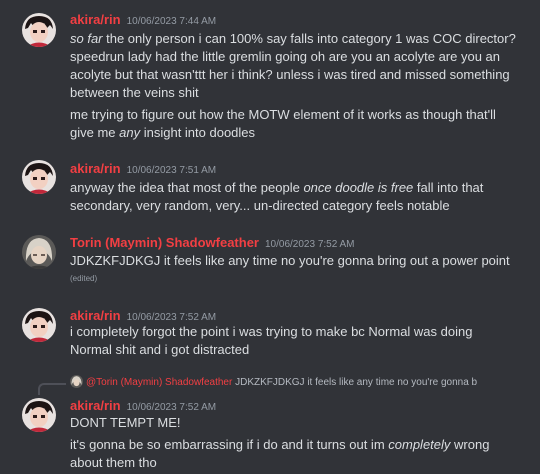  What do you see at coordinates (164, 242) in the screenshot?
I see `author-name: Torin (Maymin) Shadowfeather` at bounding box center [164, 242].